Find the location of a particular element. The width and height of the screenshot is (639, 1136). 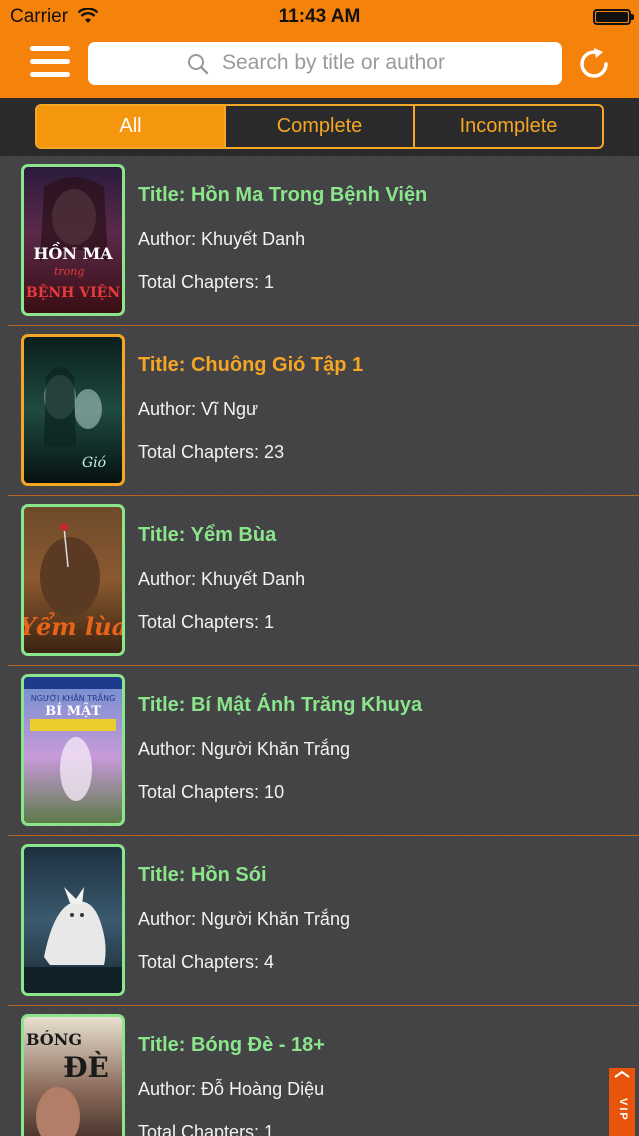

book-cover: NGƯỜI KHĂN TRẮNG BÍ MẬT is located at coordinates (73, 750).